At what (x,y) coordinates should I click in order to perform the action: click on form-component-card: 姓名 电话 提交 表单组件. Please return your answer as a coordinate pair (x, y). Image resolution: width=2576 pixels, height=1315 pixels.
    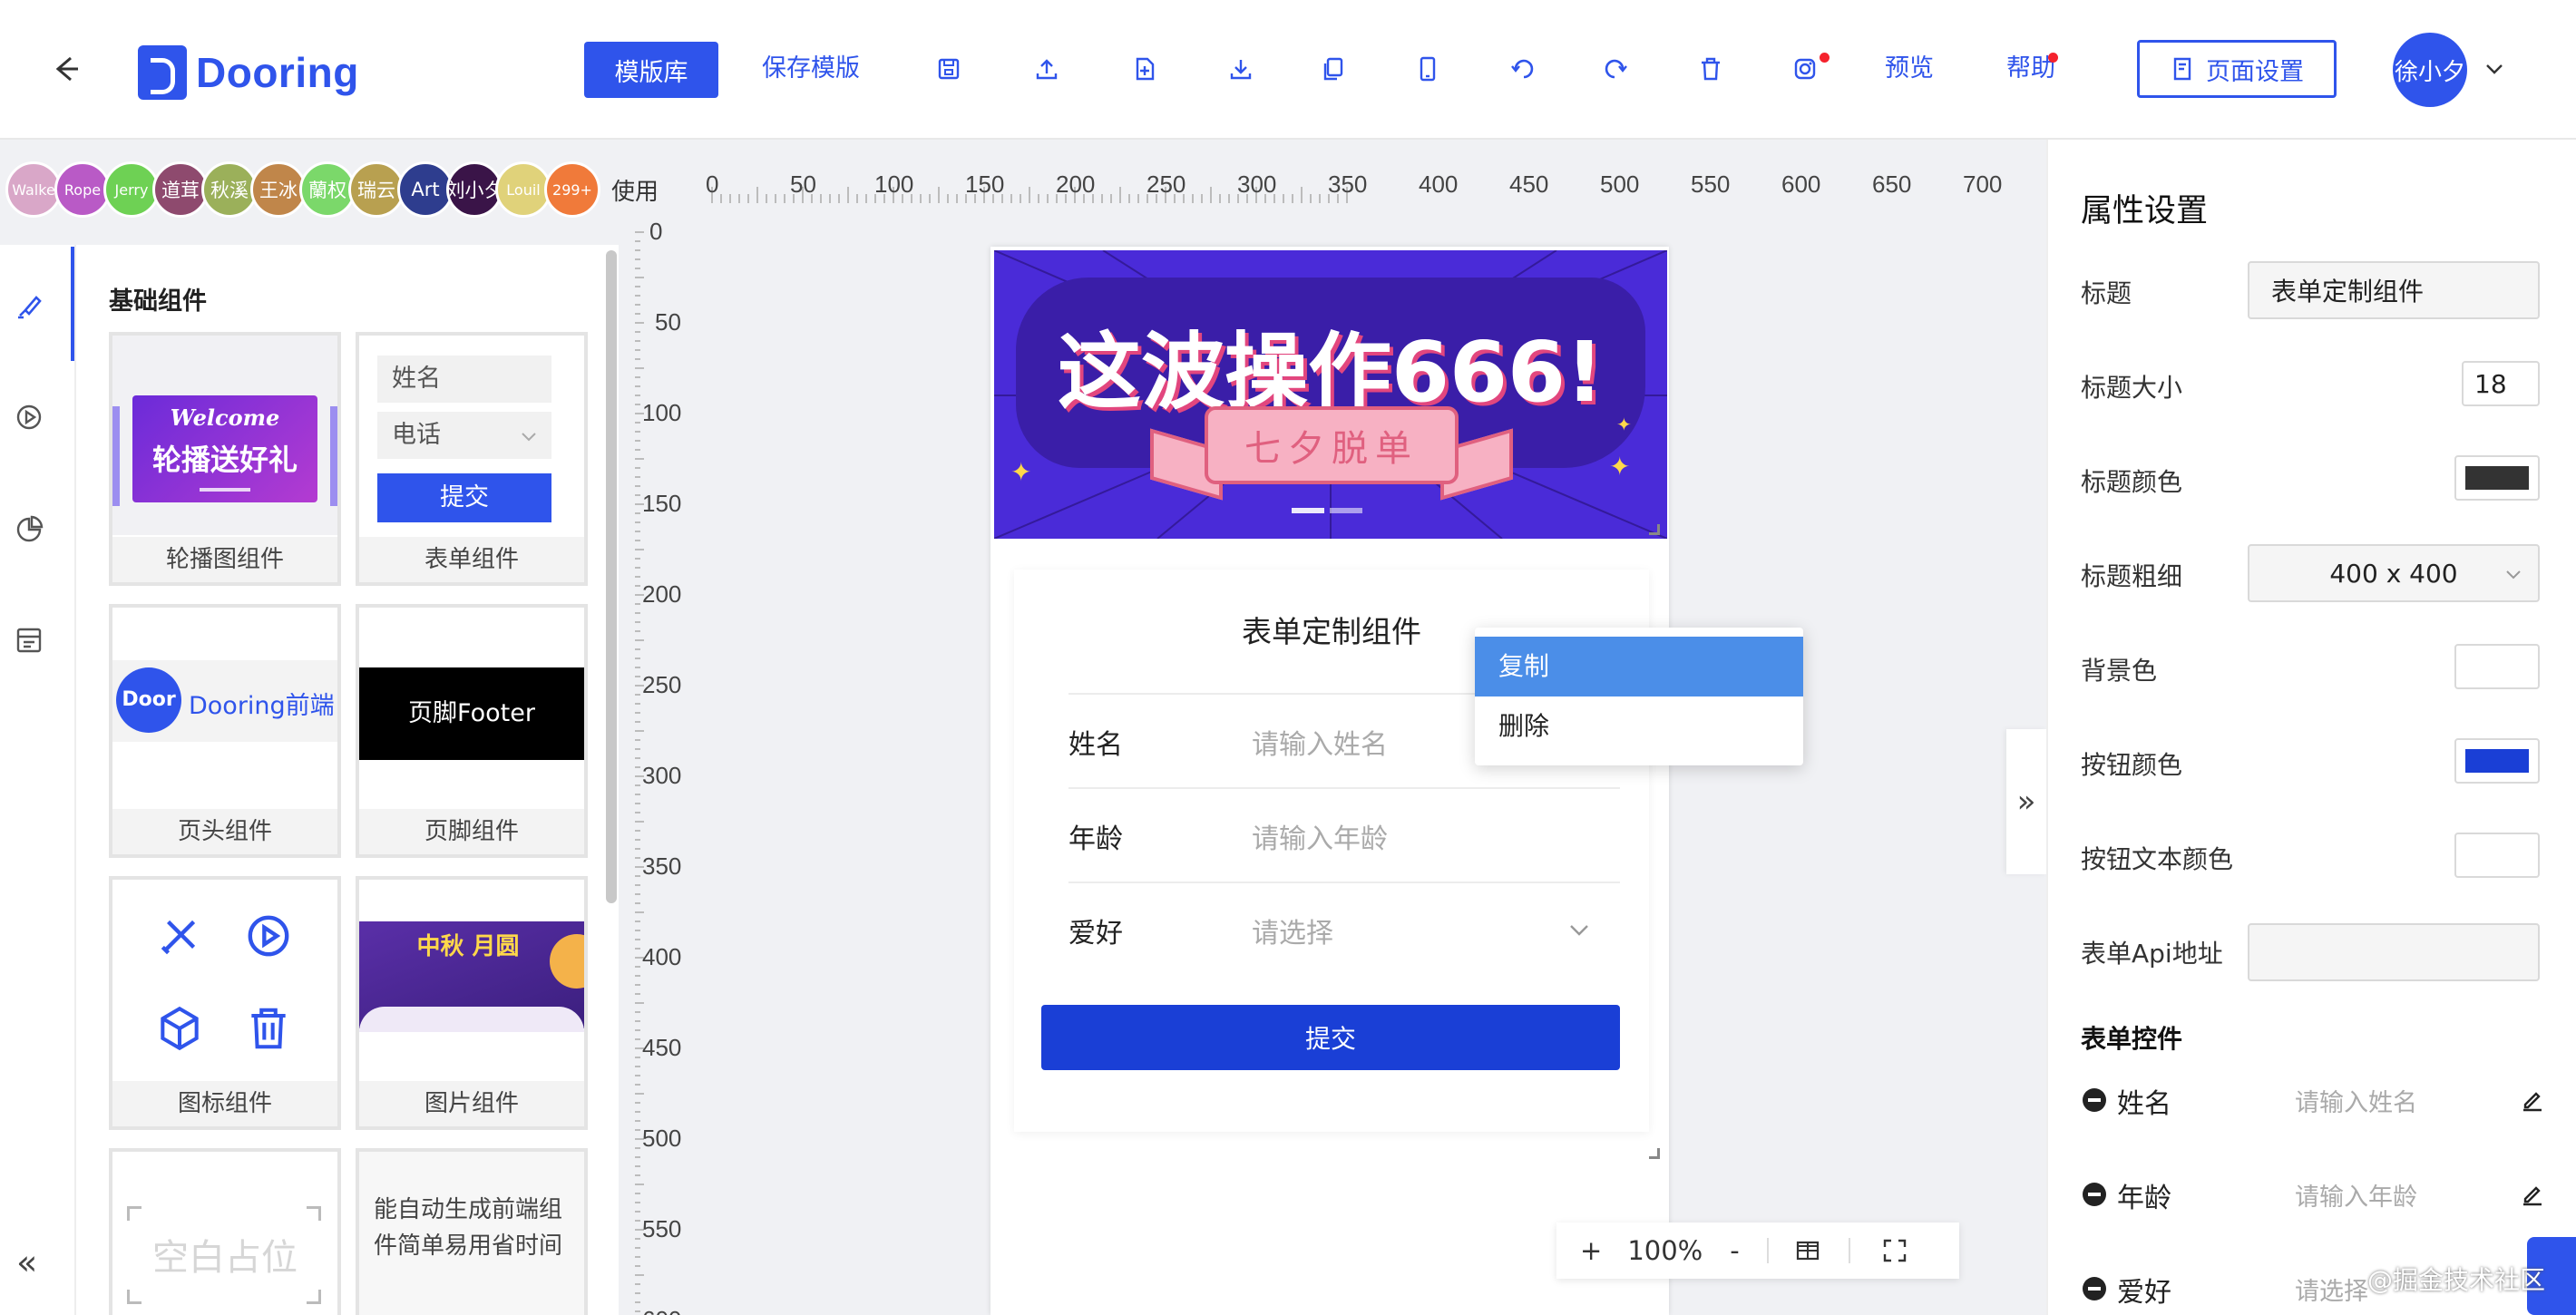
    Looking at the image, I should click on (472, 459).